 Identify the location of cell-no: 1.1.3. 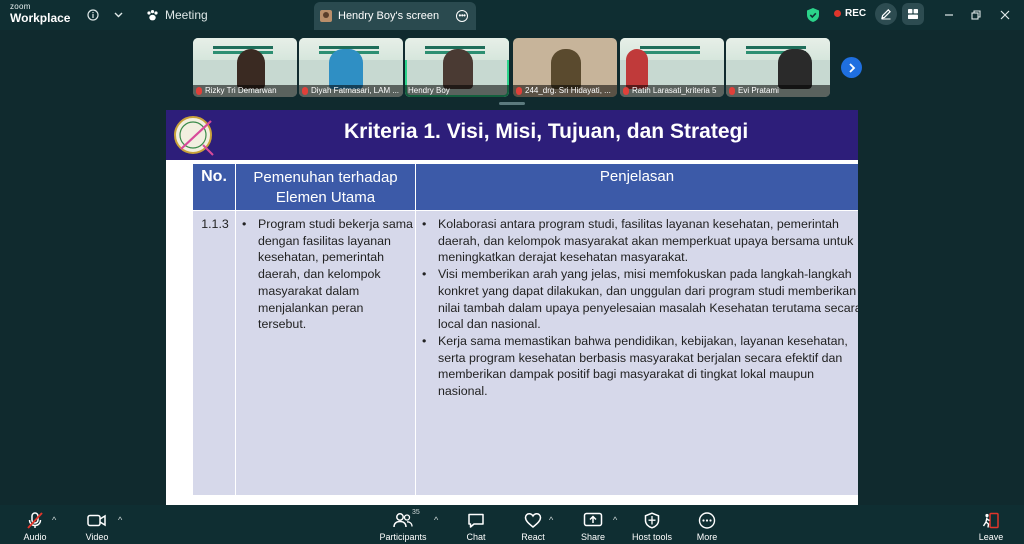
(214, 353).